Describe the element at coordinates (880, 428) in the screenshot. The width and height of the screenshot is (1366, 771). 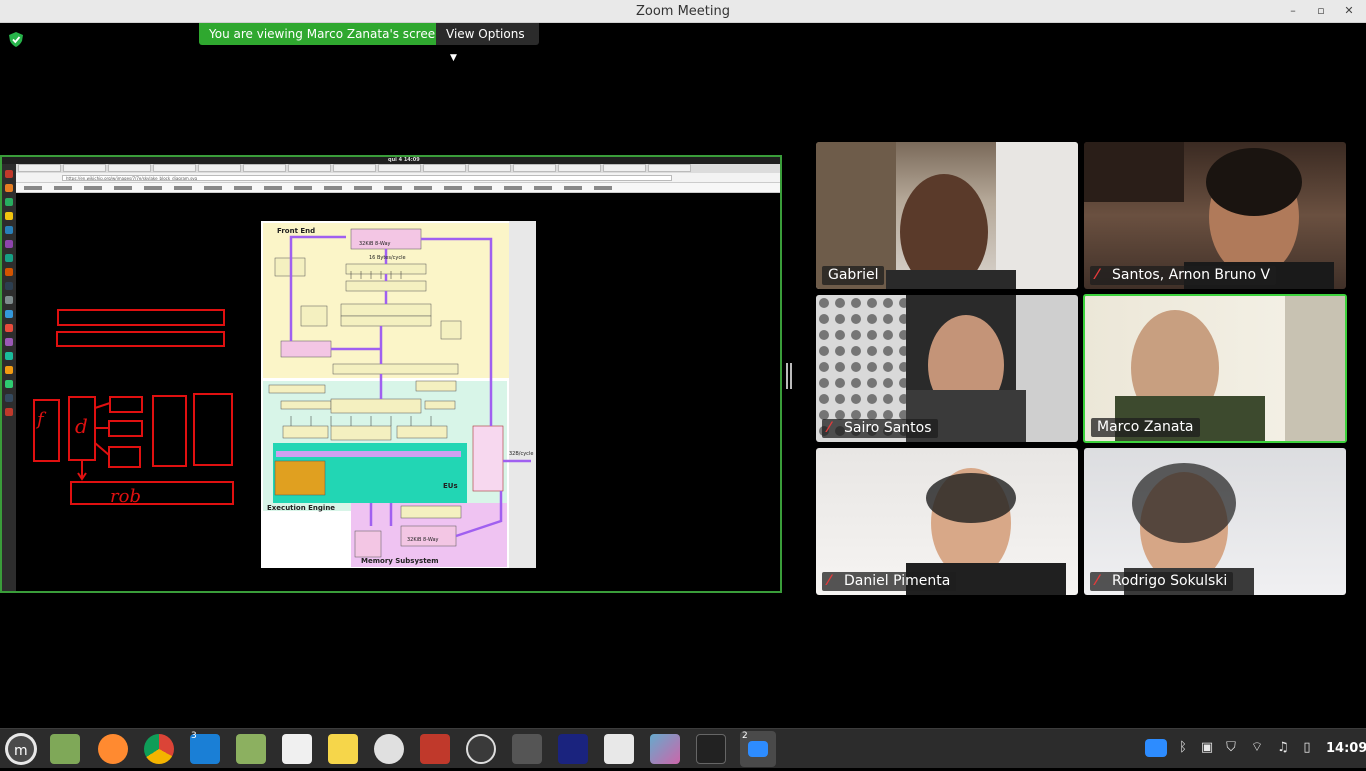
I see `participant-name-label: ⁄ Sairo Santos` at that location.